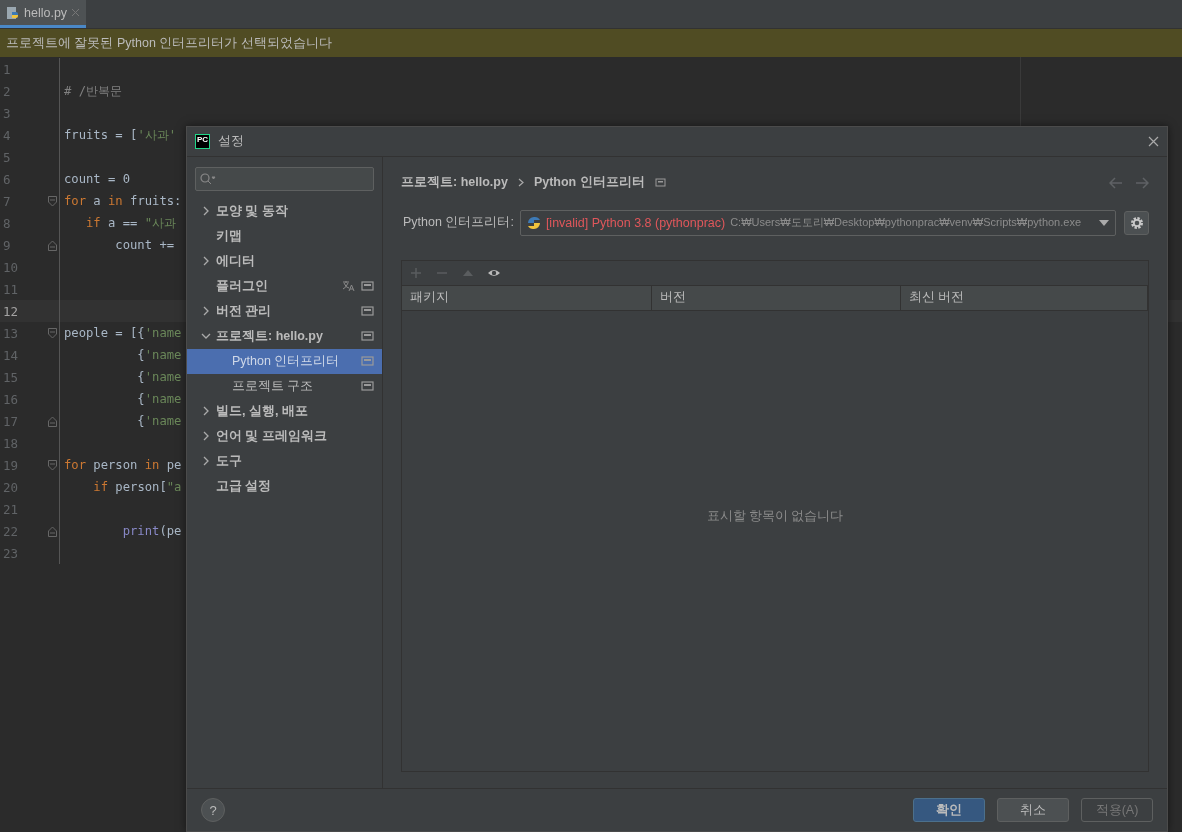 The height and width of the screenshot is (832, 1182). What do you see at coordinates (122, 201) in the screenshot?
I see `code-line: for a in fruits:` at bounding box center [122, 201].